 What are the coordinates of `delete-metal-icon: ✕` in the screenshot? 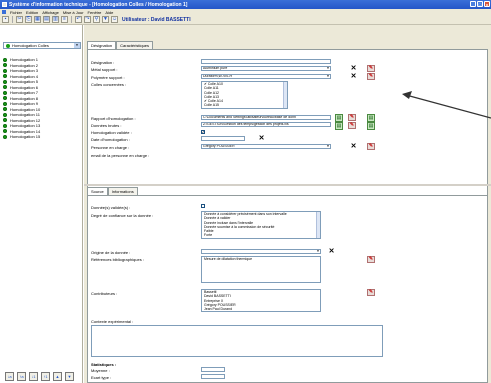 It's located at (353, 68).